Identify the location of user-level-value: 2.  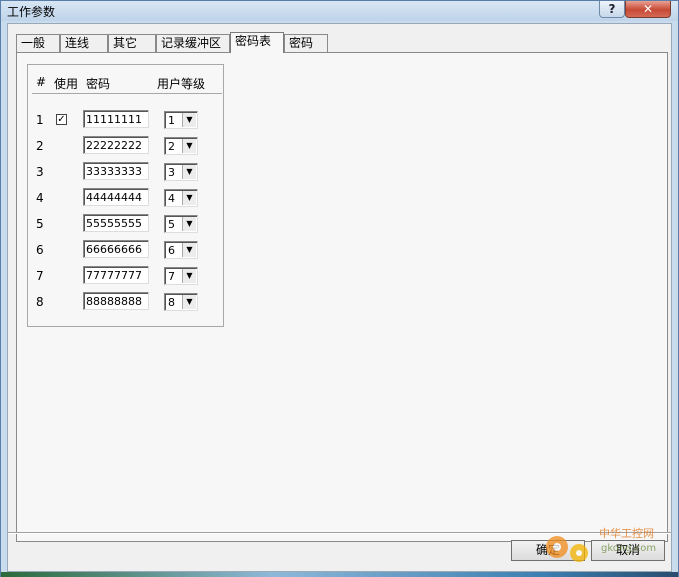
(171, 146).